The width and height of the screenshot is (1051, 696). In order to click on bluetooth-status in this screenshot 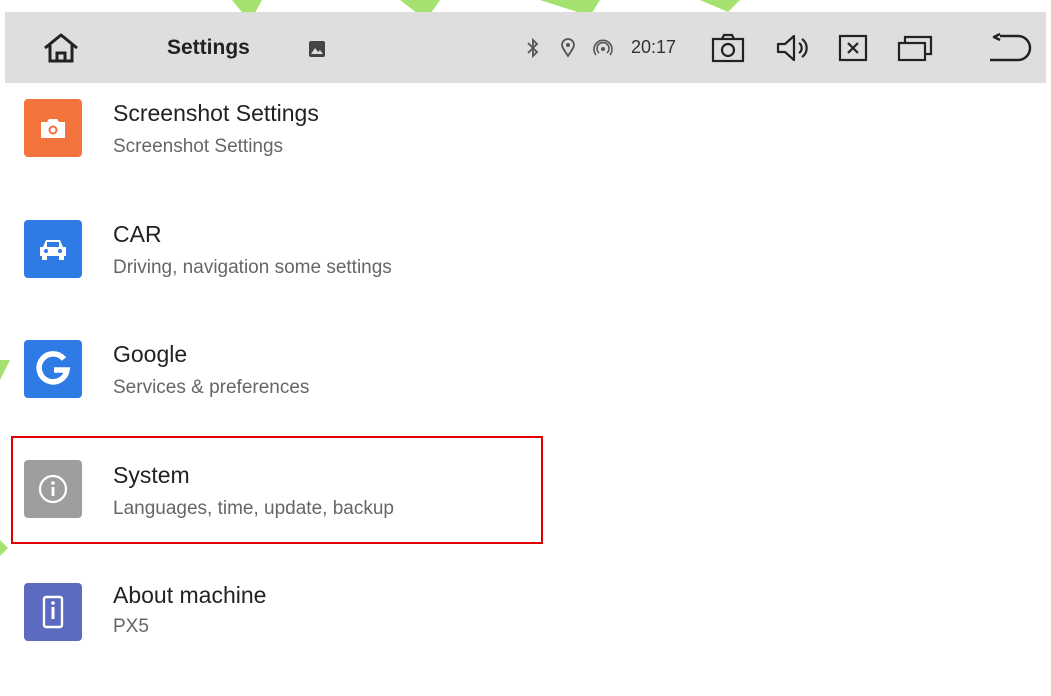, I will do `click(533, 48)`.